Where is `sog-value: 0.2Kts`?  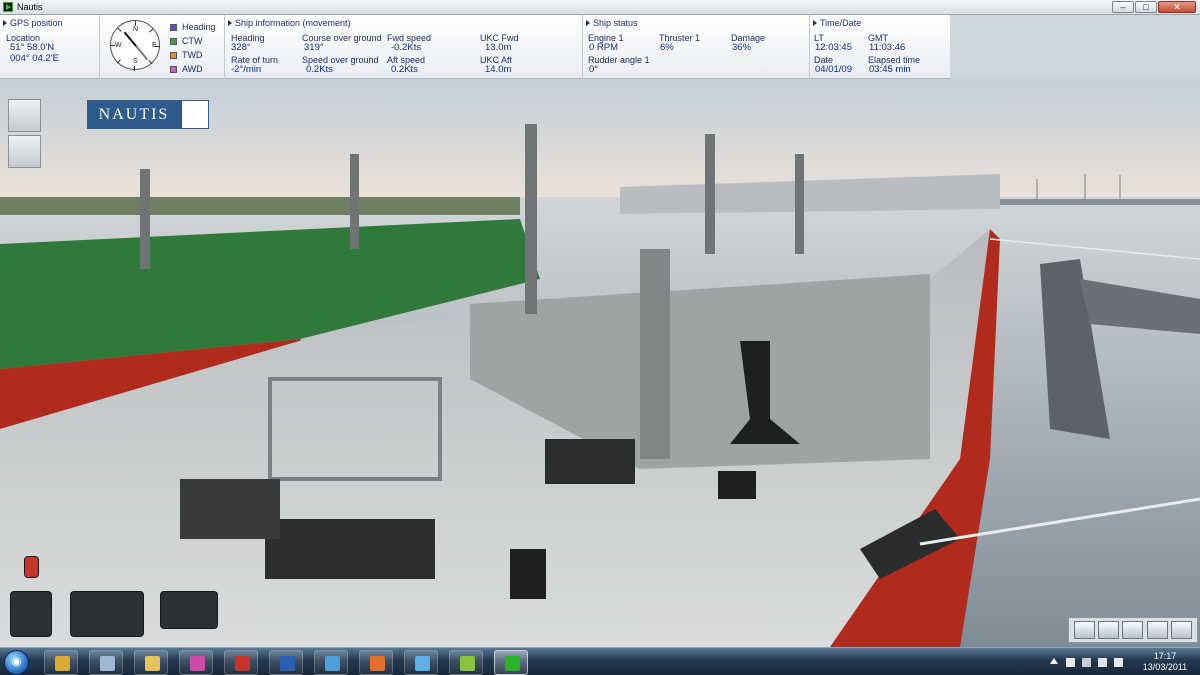
sog-value: 0.2Kts is located at coordinates (319, 69).